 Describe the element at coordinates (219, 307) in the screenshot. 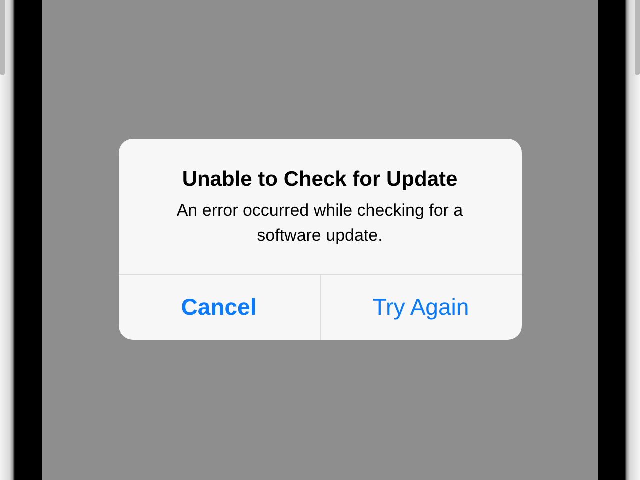

I see `cancel-button: Cancel` at that location.